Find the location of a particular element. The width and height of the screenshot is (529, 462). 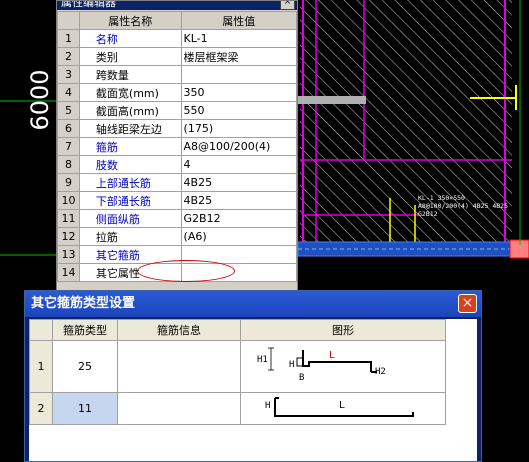

property-name: 类别 is located at coordinates (130, 56).